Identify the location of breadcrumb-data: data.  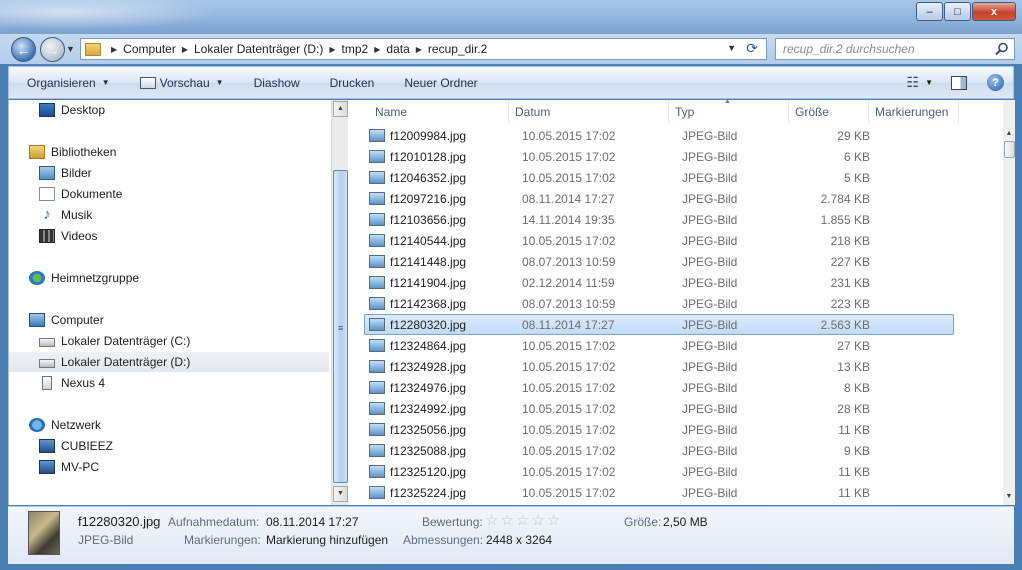
(397, 49).